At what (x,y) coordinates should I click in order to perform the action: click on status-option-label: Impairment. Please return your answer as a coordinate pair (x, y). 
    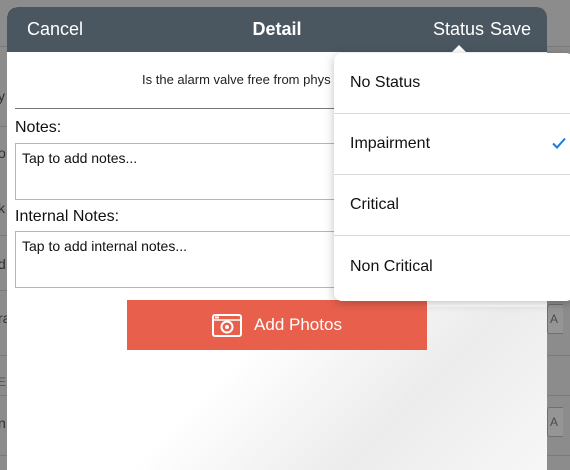
    Looking at the image, I should click on (390, 143).